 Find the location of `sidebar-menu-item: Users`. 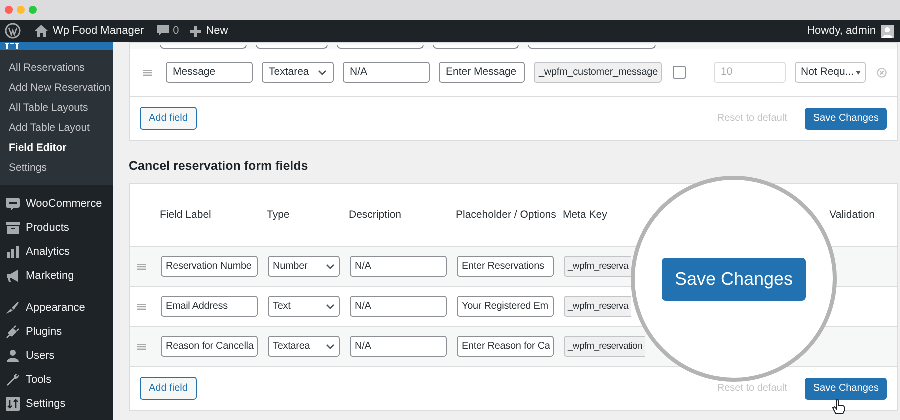

sidebar-menu-item: Users is located at coordinates (40, 356).